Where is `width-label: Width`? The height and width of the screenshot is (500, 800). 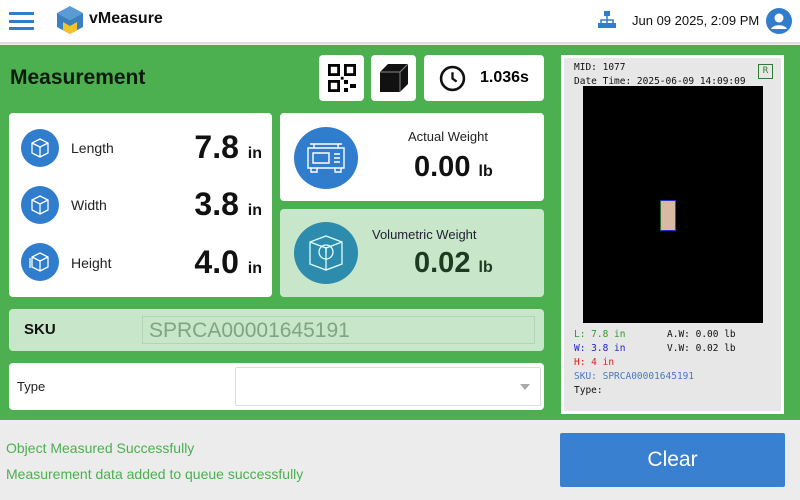 width-label: Width is located at coordinates (89, 205).